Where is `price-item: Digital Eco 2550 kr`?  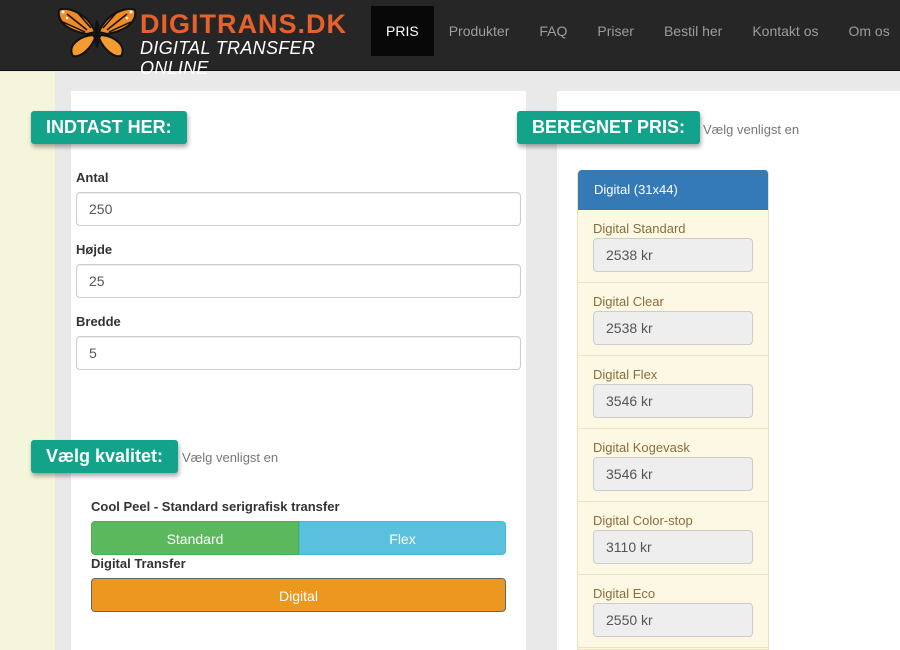
price-item: Digital Eco 2550 kr is located at coordinates (673, 611).